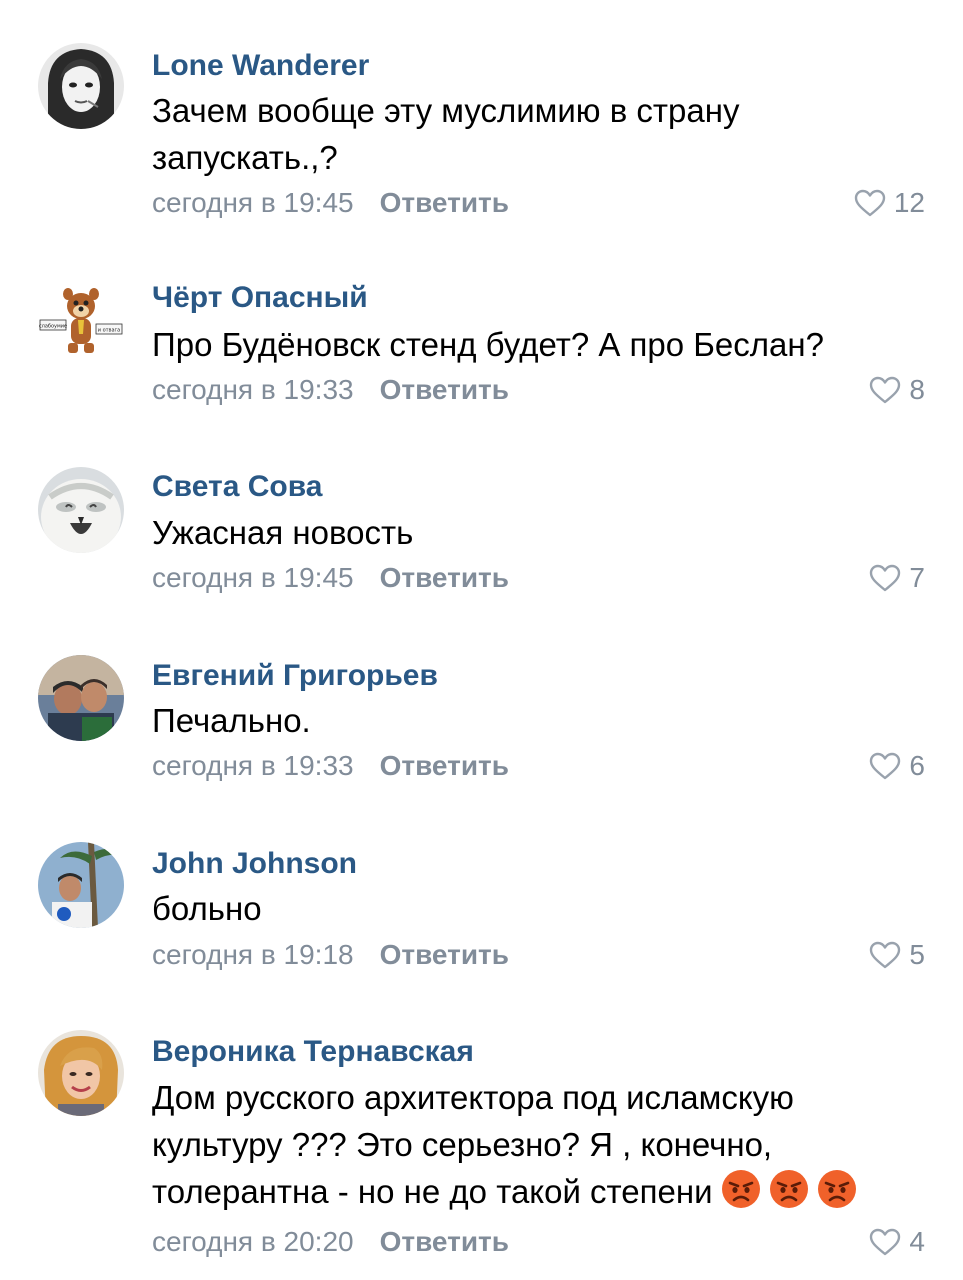 Image resolution: width=963 pixels, height=1280 pixels. I want to click on comment-meta: сегодня в 20:20 Ответить, so click(330, 1242).